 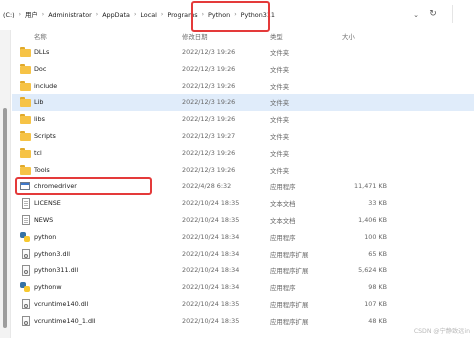 What do you see at coordinates (377, 320) in the screenshot?
I see `file-size: 48 KB` at bounding box center [377, 320].